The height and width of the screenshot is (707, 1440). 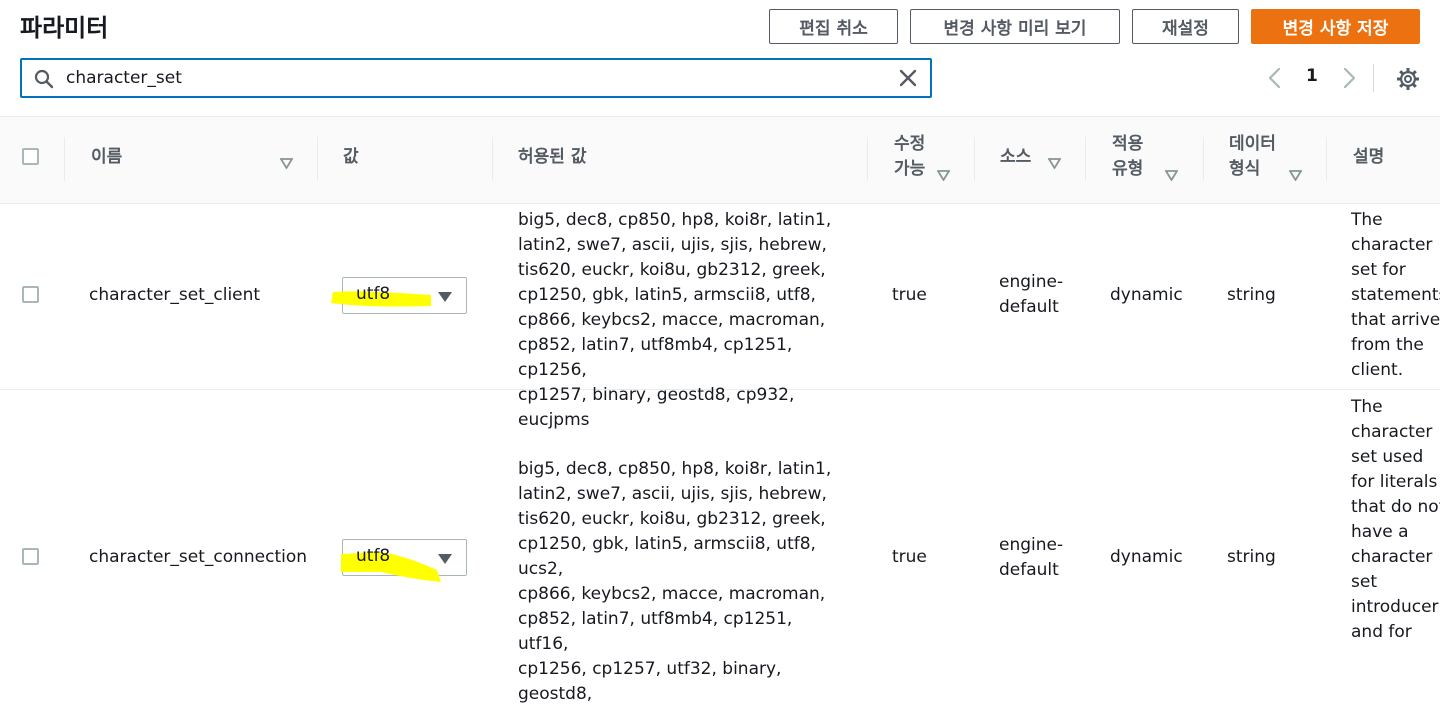 I want to click on parameter-name: character_set_connection, so click(x=198, y=557).